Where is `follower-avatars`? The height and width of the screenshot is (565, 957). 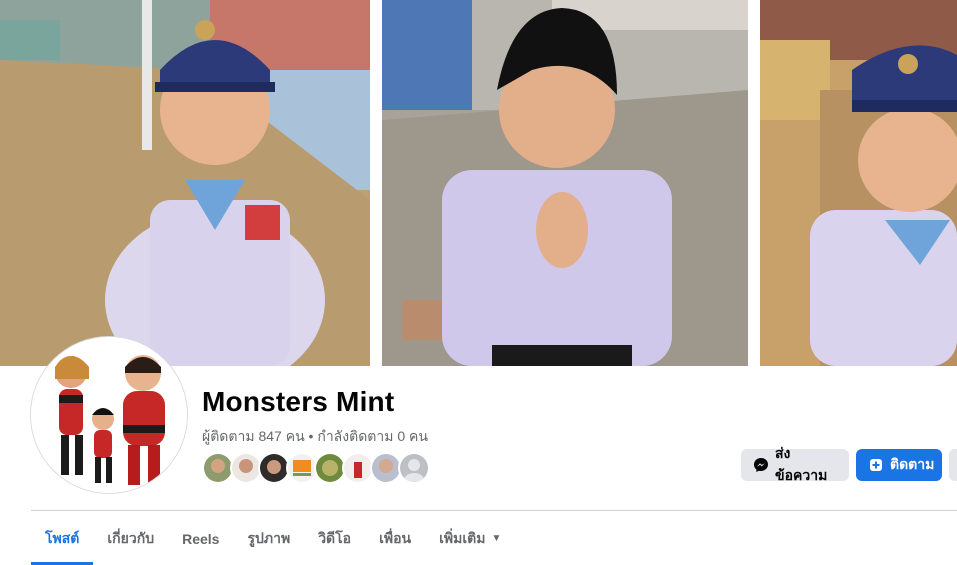
follower-avatars is located at coordinates (316, 468).